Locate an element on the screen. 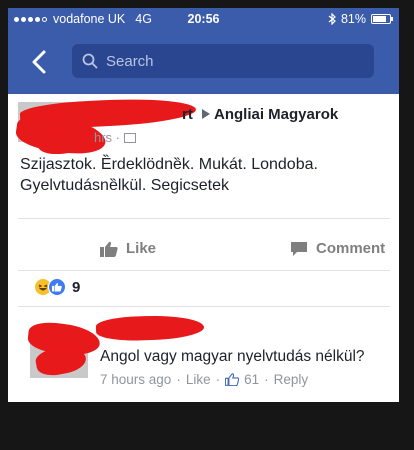 This screenshot has width=414, height=450. post-time-text: hrs · is located at coordinates (107, 137).